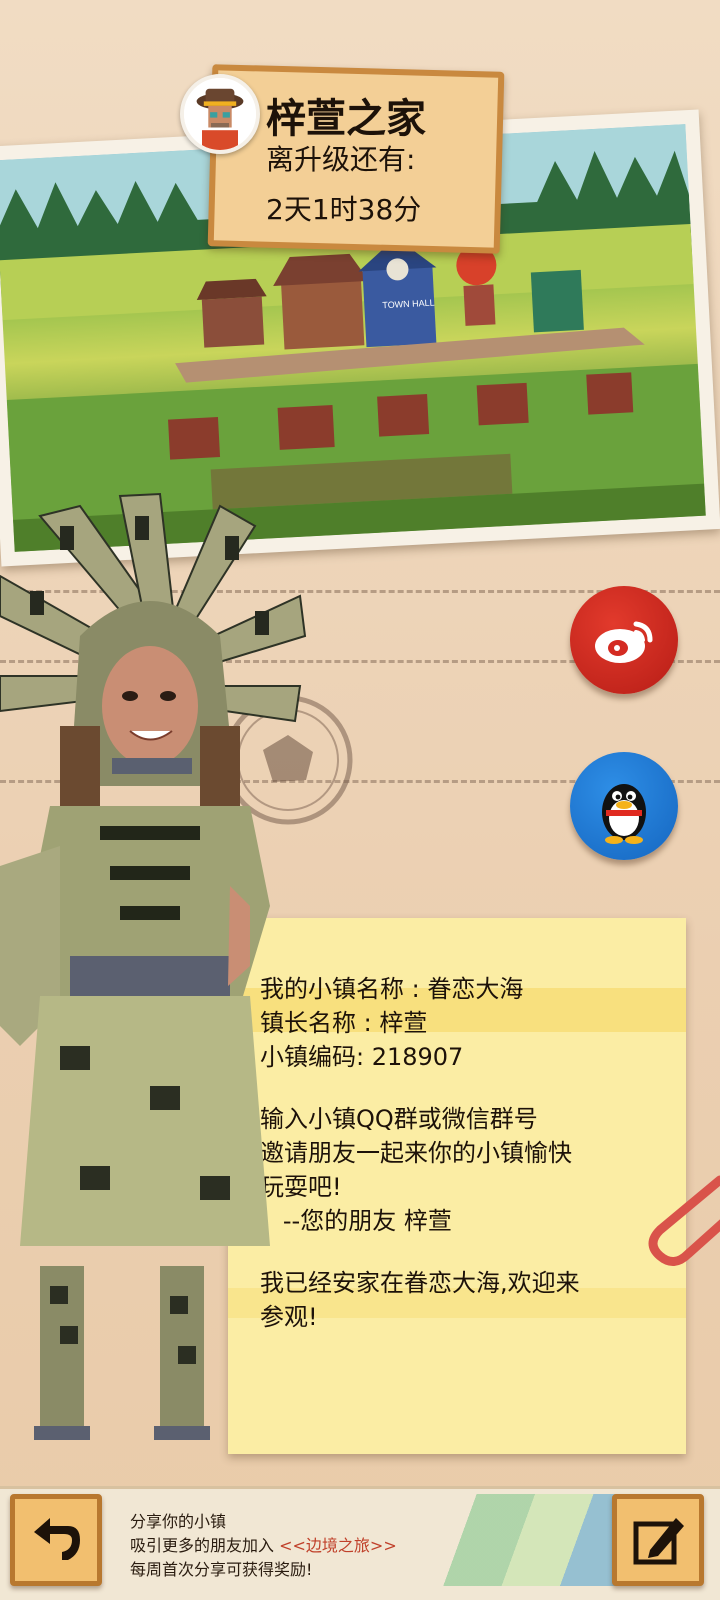 This screenshot has height=1600, width=720. What do you see at coordinates (178, 1521) in the screenshot?
I see `share-title: 分享你的小镇` at bounding box center [178, 1521].